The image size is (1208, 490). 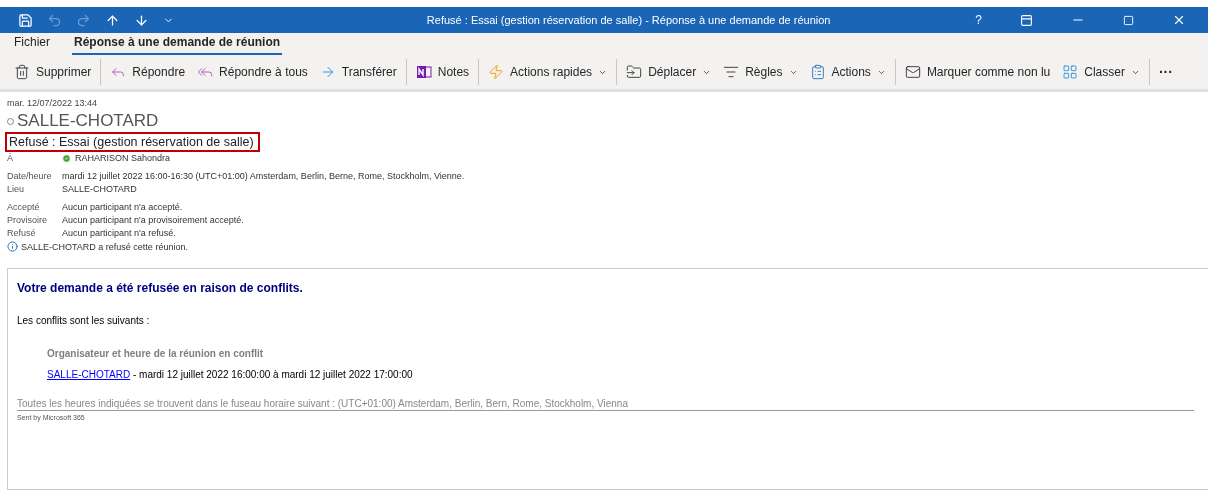 I want to click on toolbar-button: Déplacer, so click(x=669, y=72).